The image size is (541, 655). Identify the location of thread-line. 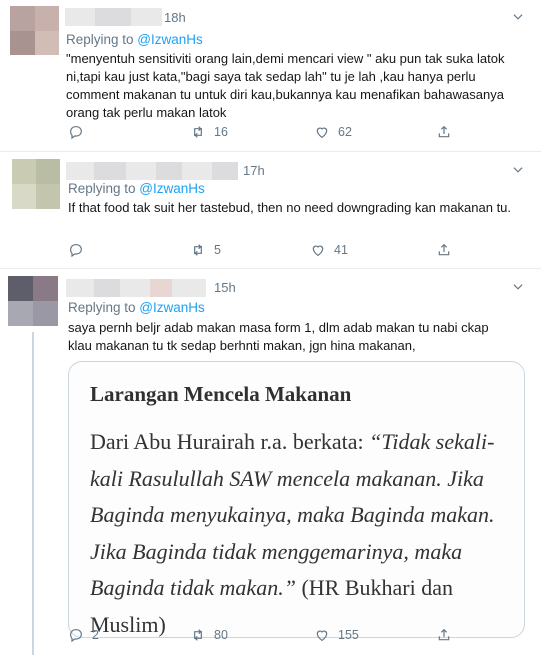
(33, 493).